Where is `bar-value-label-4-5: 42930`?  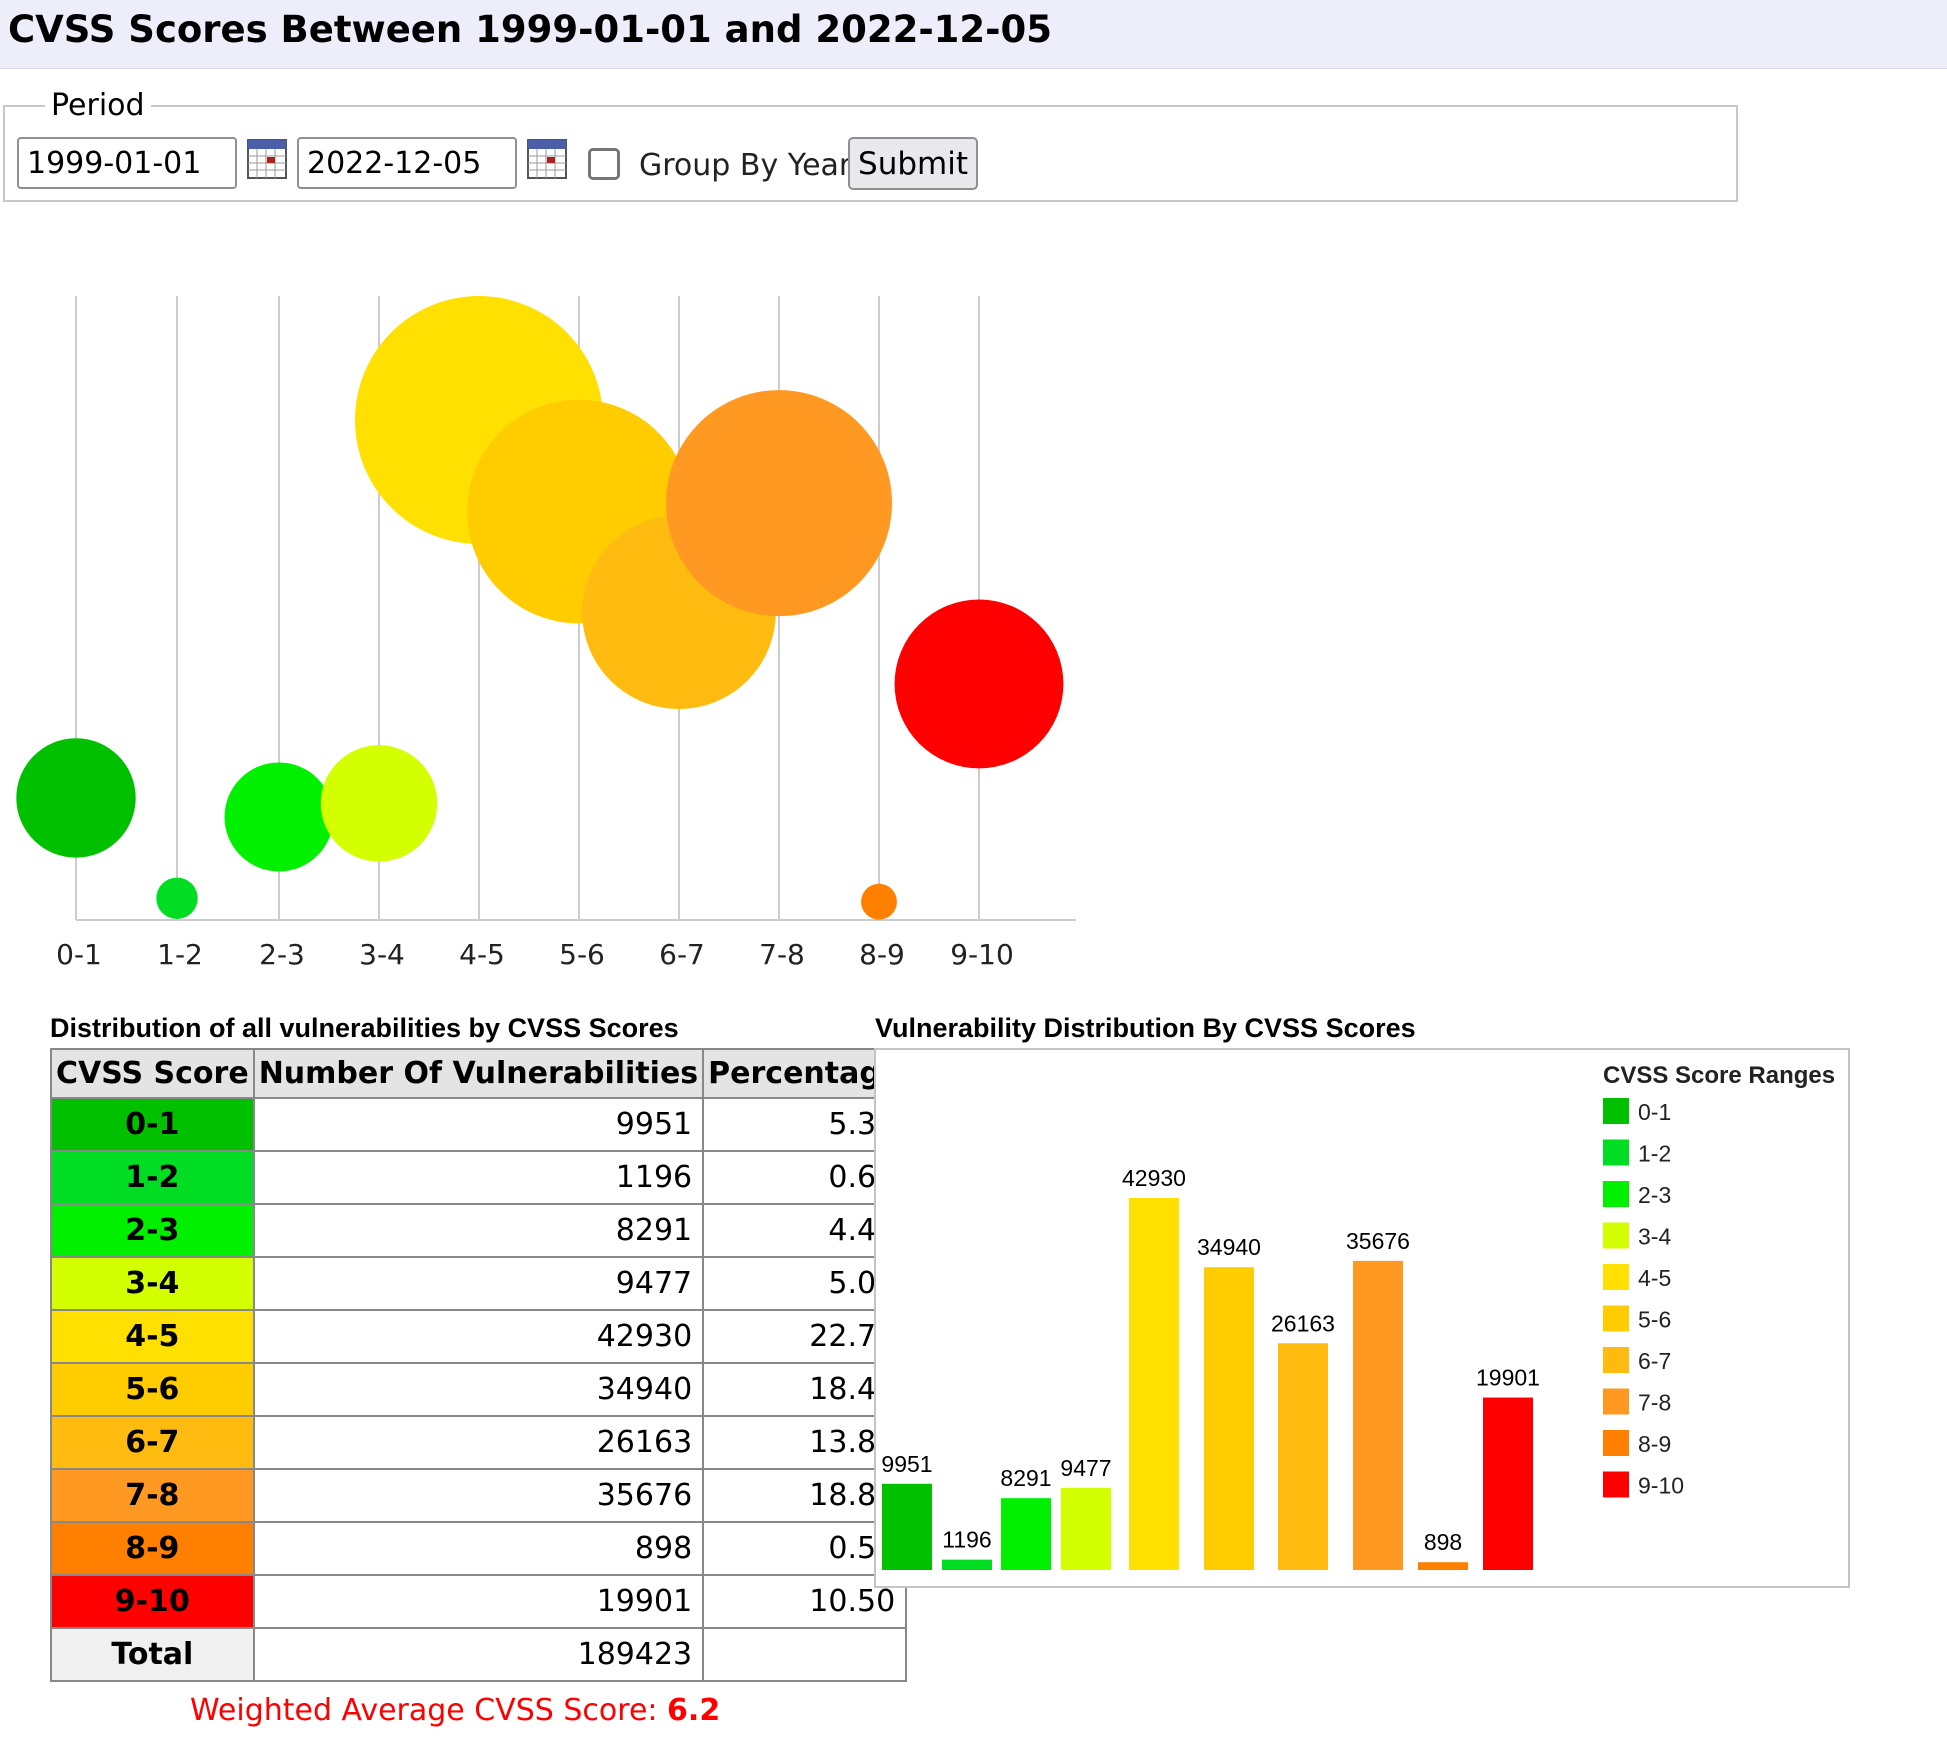 bar-value-label-4-5: 42930 is located at coordinates (1154, 1178).